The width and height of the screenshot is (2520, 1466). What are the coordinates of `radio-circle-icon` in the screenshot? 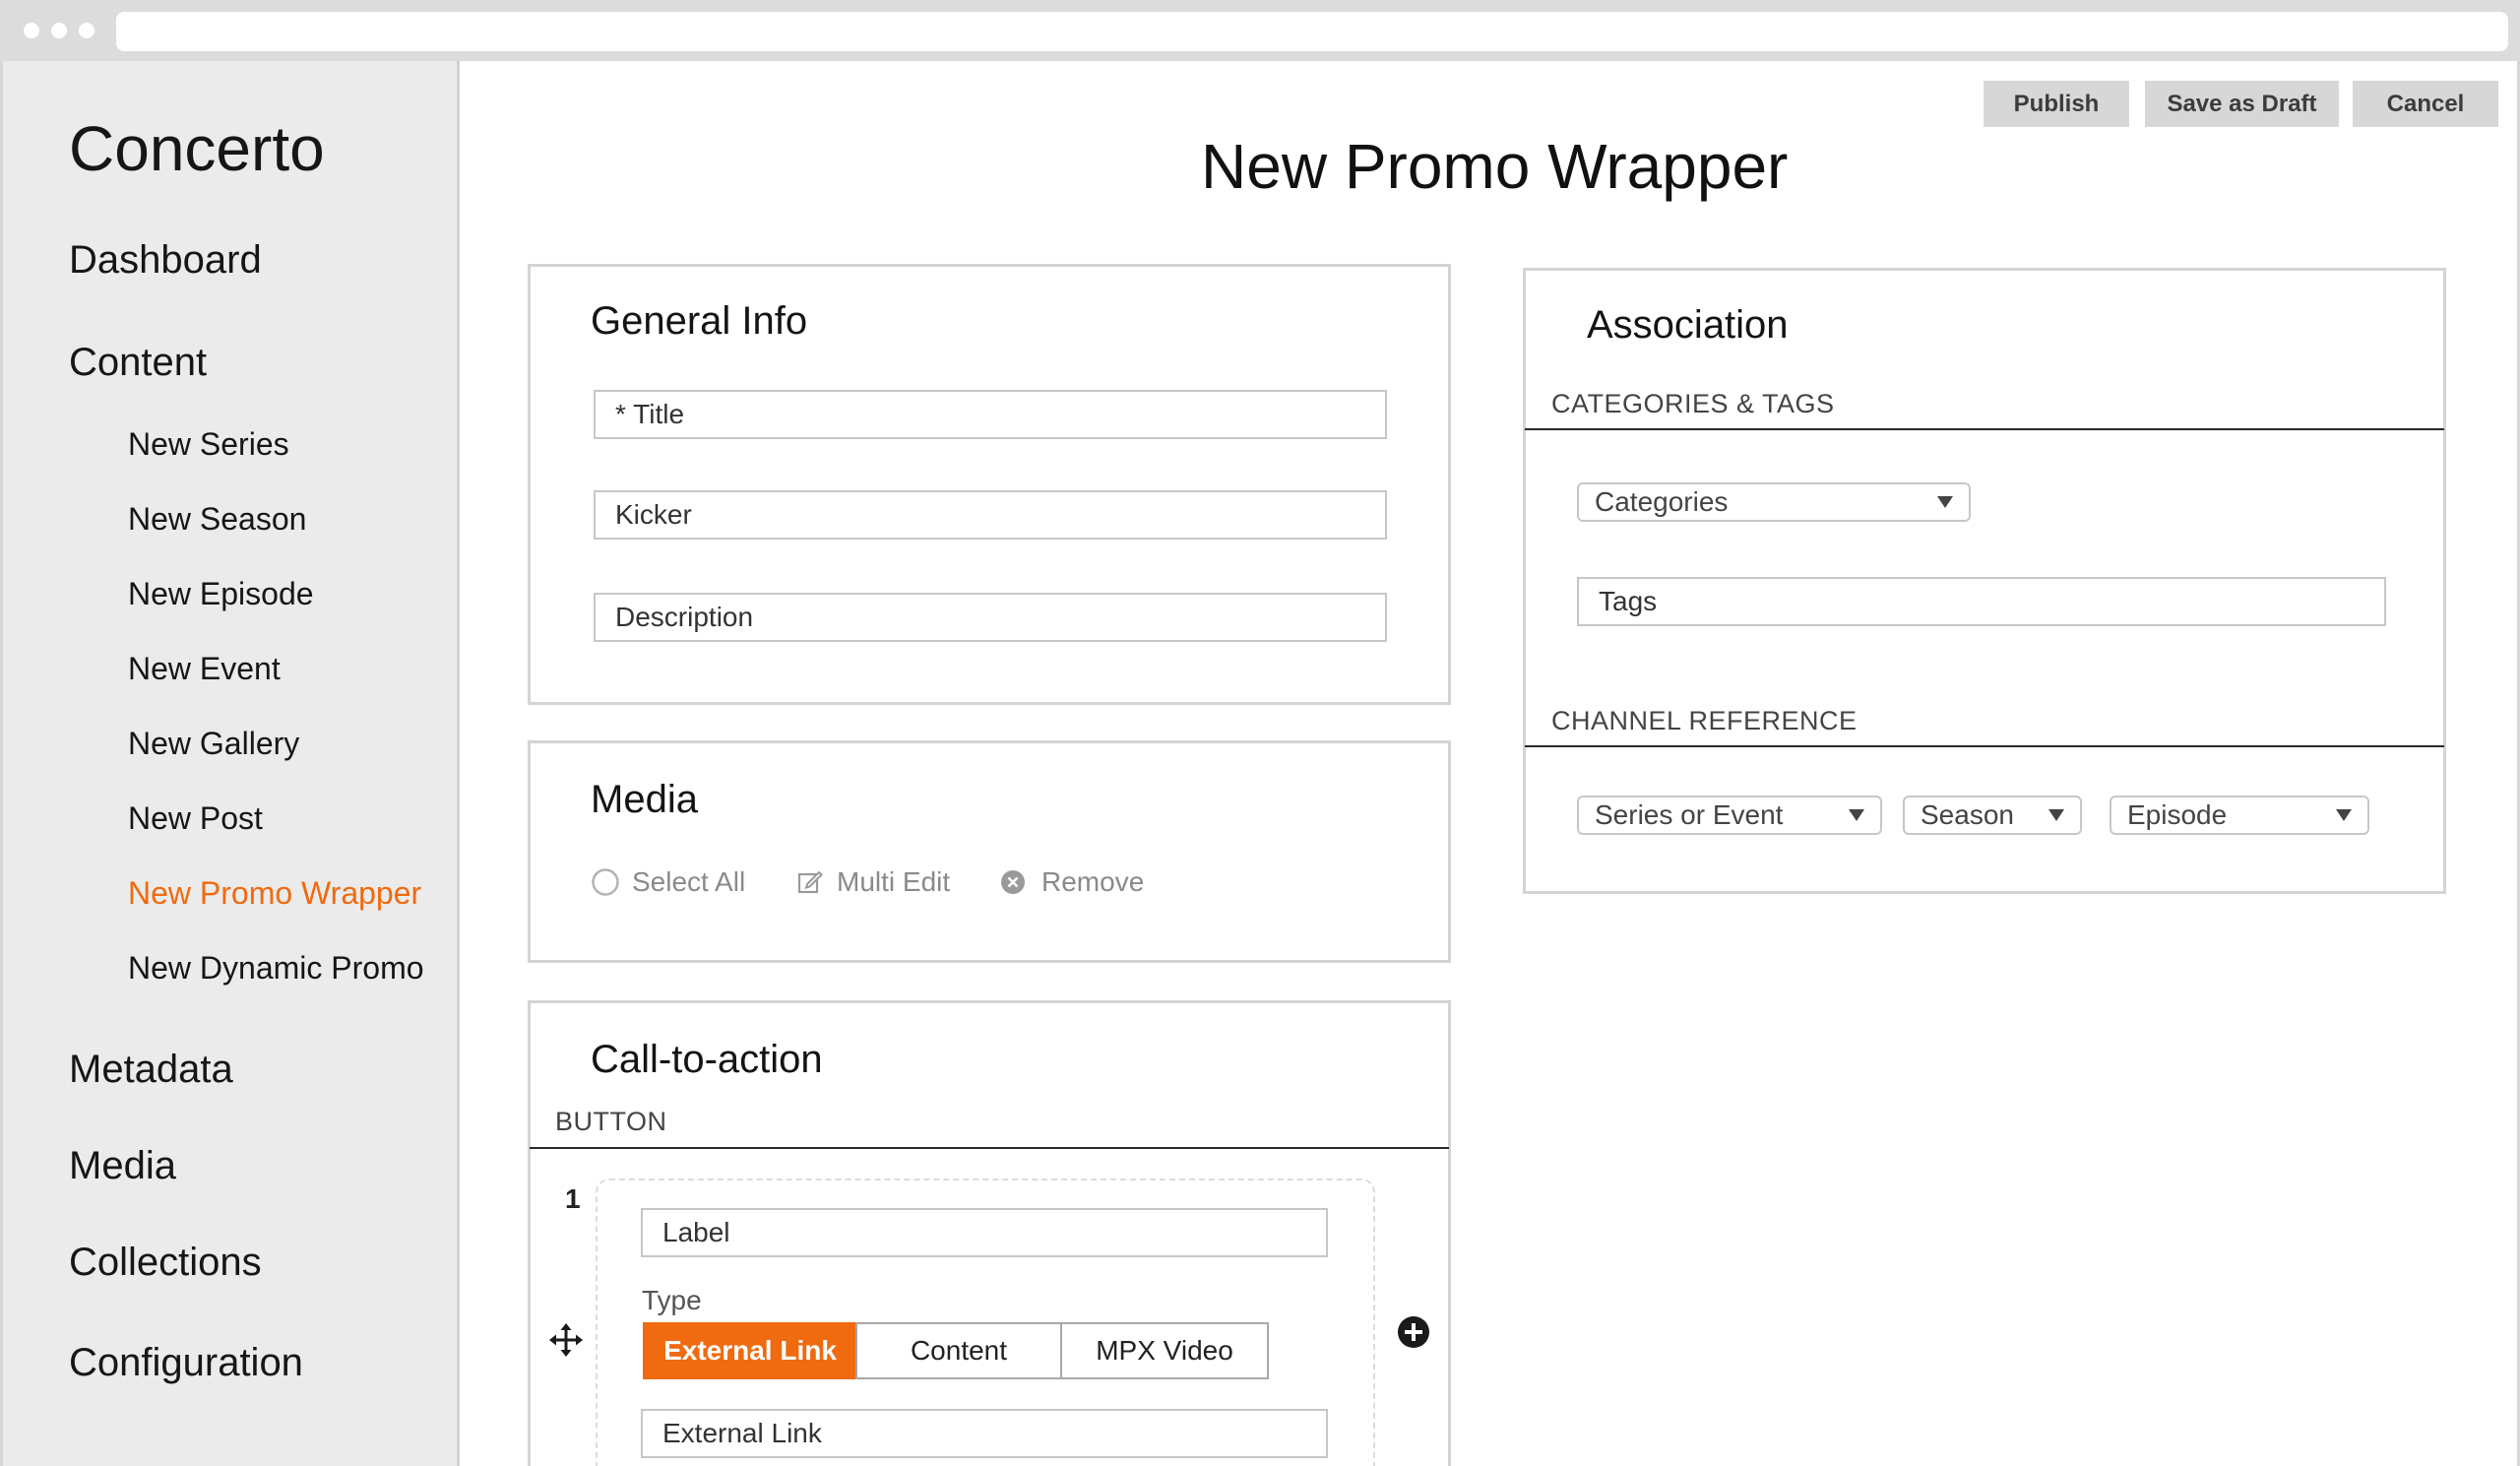 It's located at (605, 882).